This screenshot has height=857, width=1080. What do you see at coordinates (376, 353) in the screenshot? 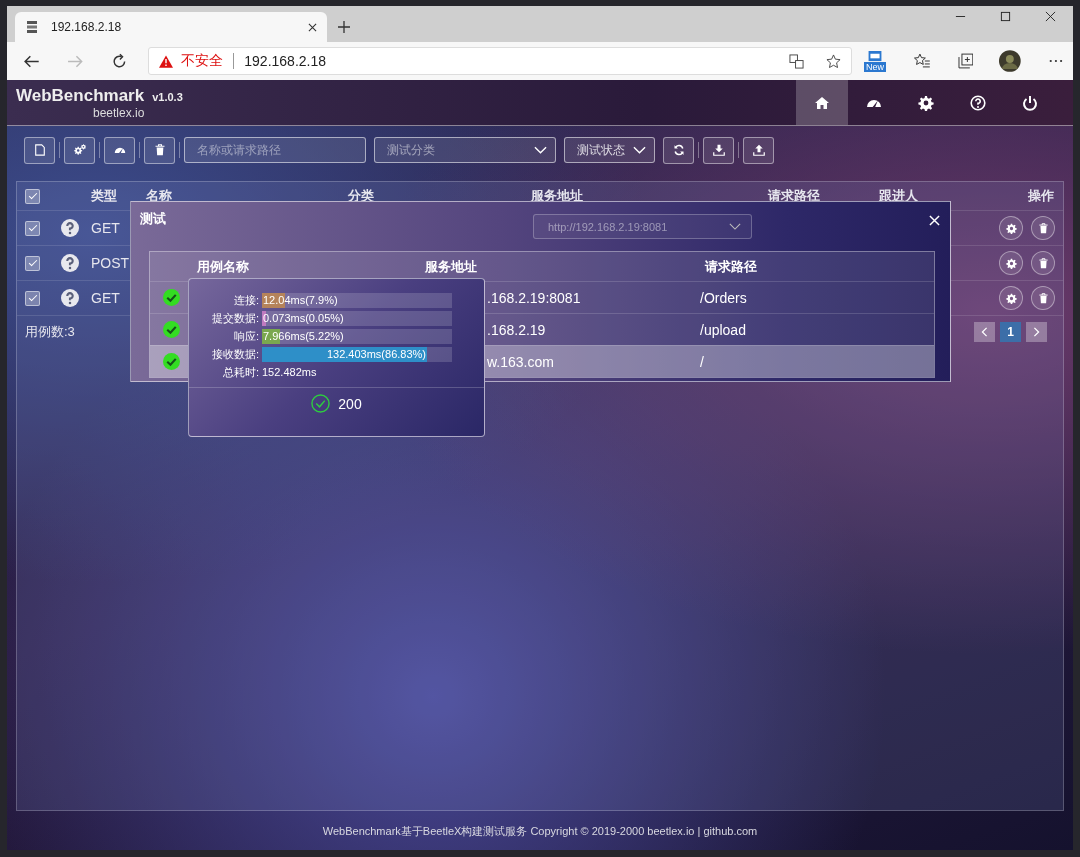
I see `phase-value: 132.403ms(86.83%)` at bounding box center [376, 353].